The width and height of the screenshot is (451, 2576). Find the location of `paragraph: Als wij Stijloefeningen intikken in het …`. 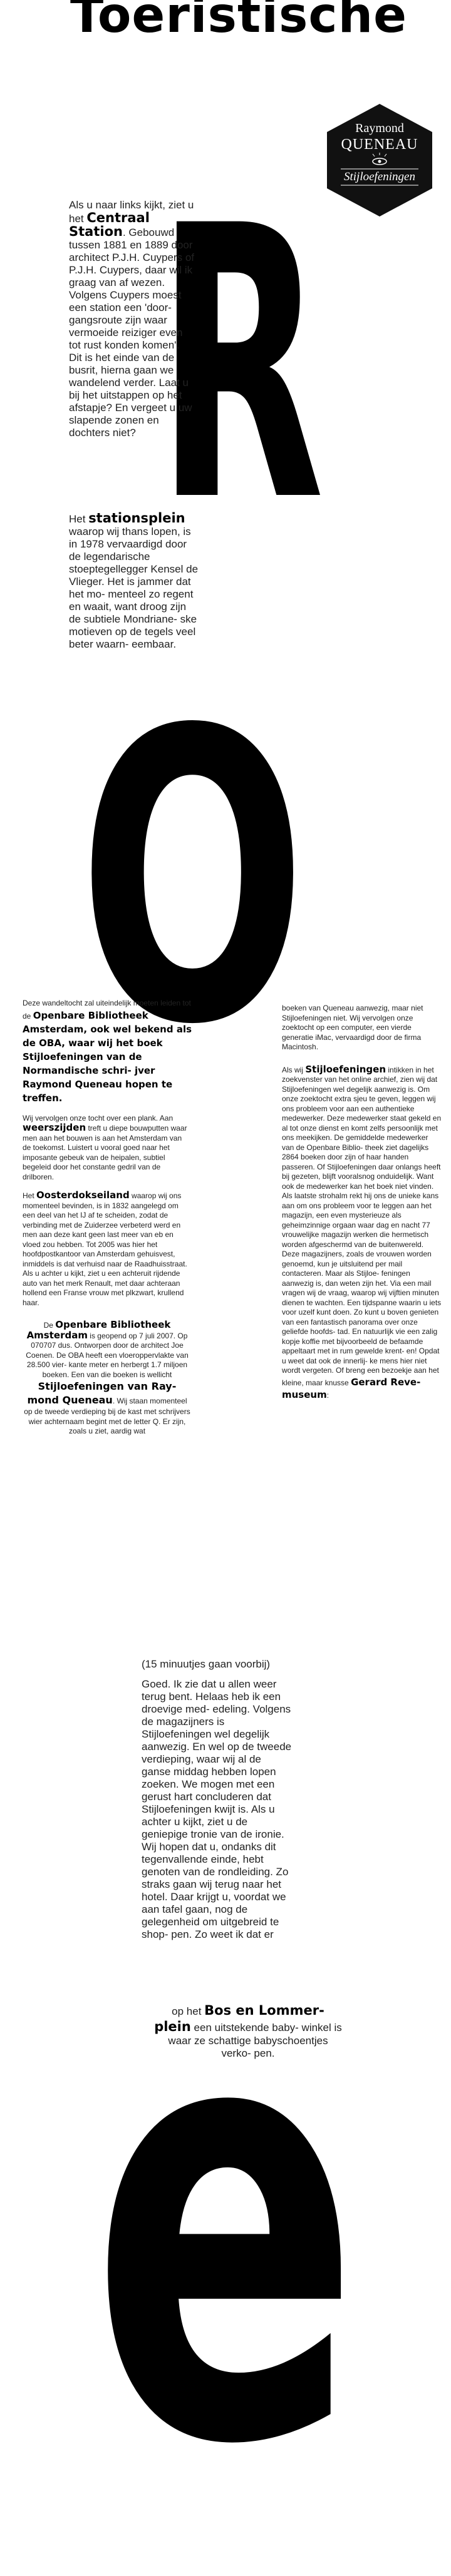

paragraph: Als wij Stijloefeningen intikken in het … is located at coordinates (362, 1232).